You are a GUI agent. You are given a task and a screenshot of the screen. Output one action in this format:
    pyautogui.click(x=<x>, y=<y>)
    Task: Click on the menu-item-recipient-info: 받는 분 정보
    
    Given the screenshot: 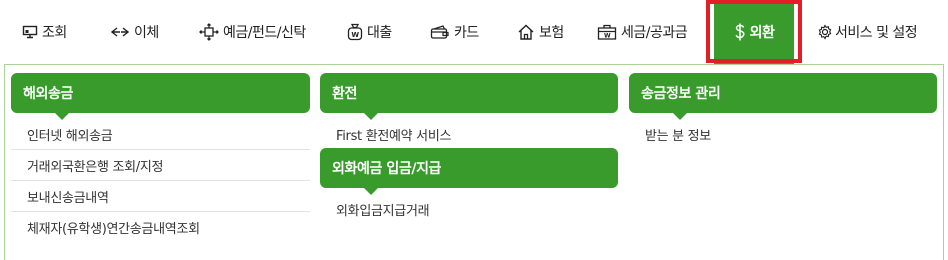 What is the action you would take?
    pyautogui.click(x=783, y=134)
    